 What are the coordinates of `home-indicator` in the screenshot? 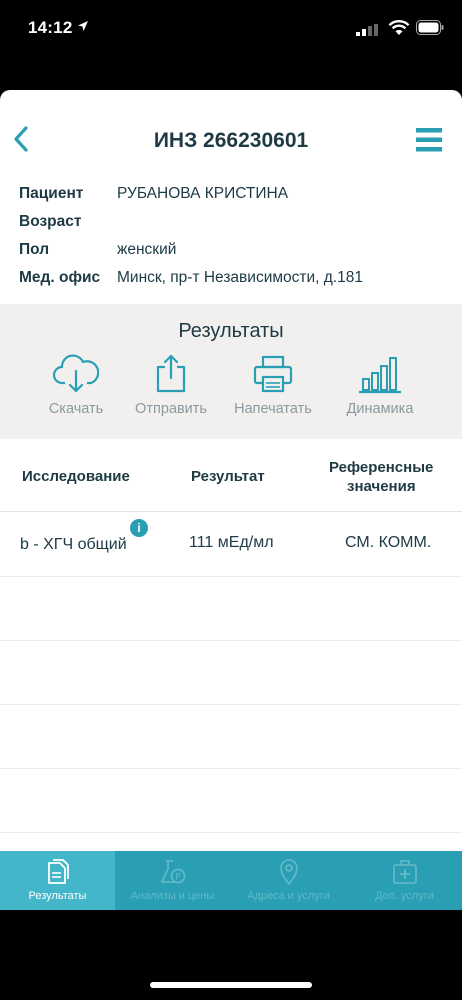 It's located at (231, 985).